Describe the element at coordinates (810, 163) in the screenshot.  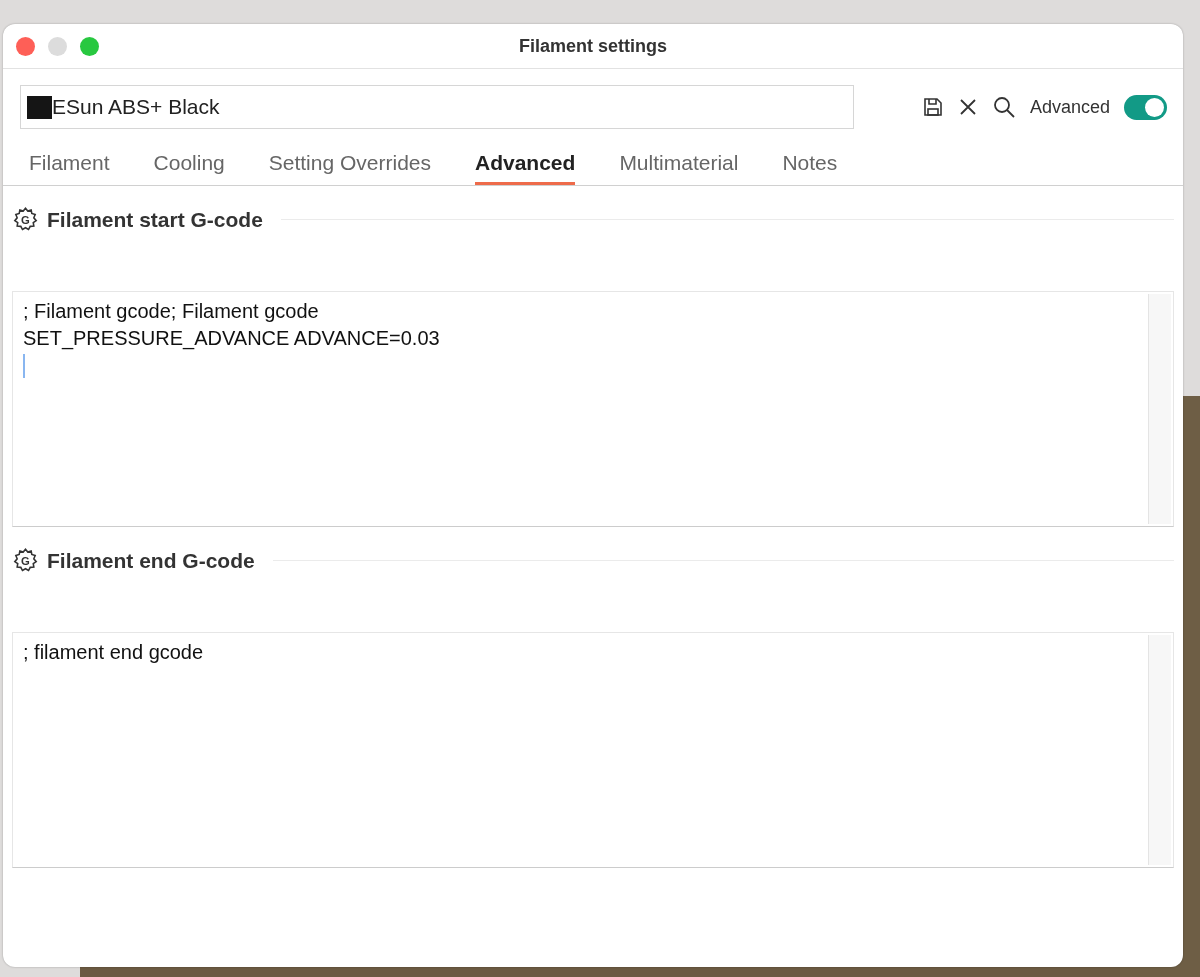
I see `tab: Notes` at that location.